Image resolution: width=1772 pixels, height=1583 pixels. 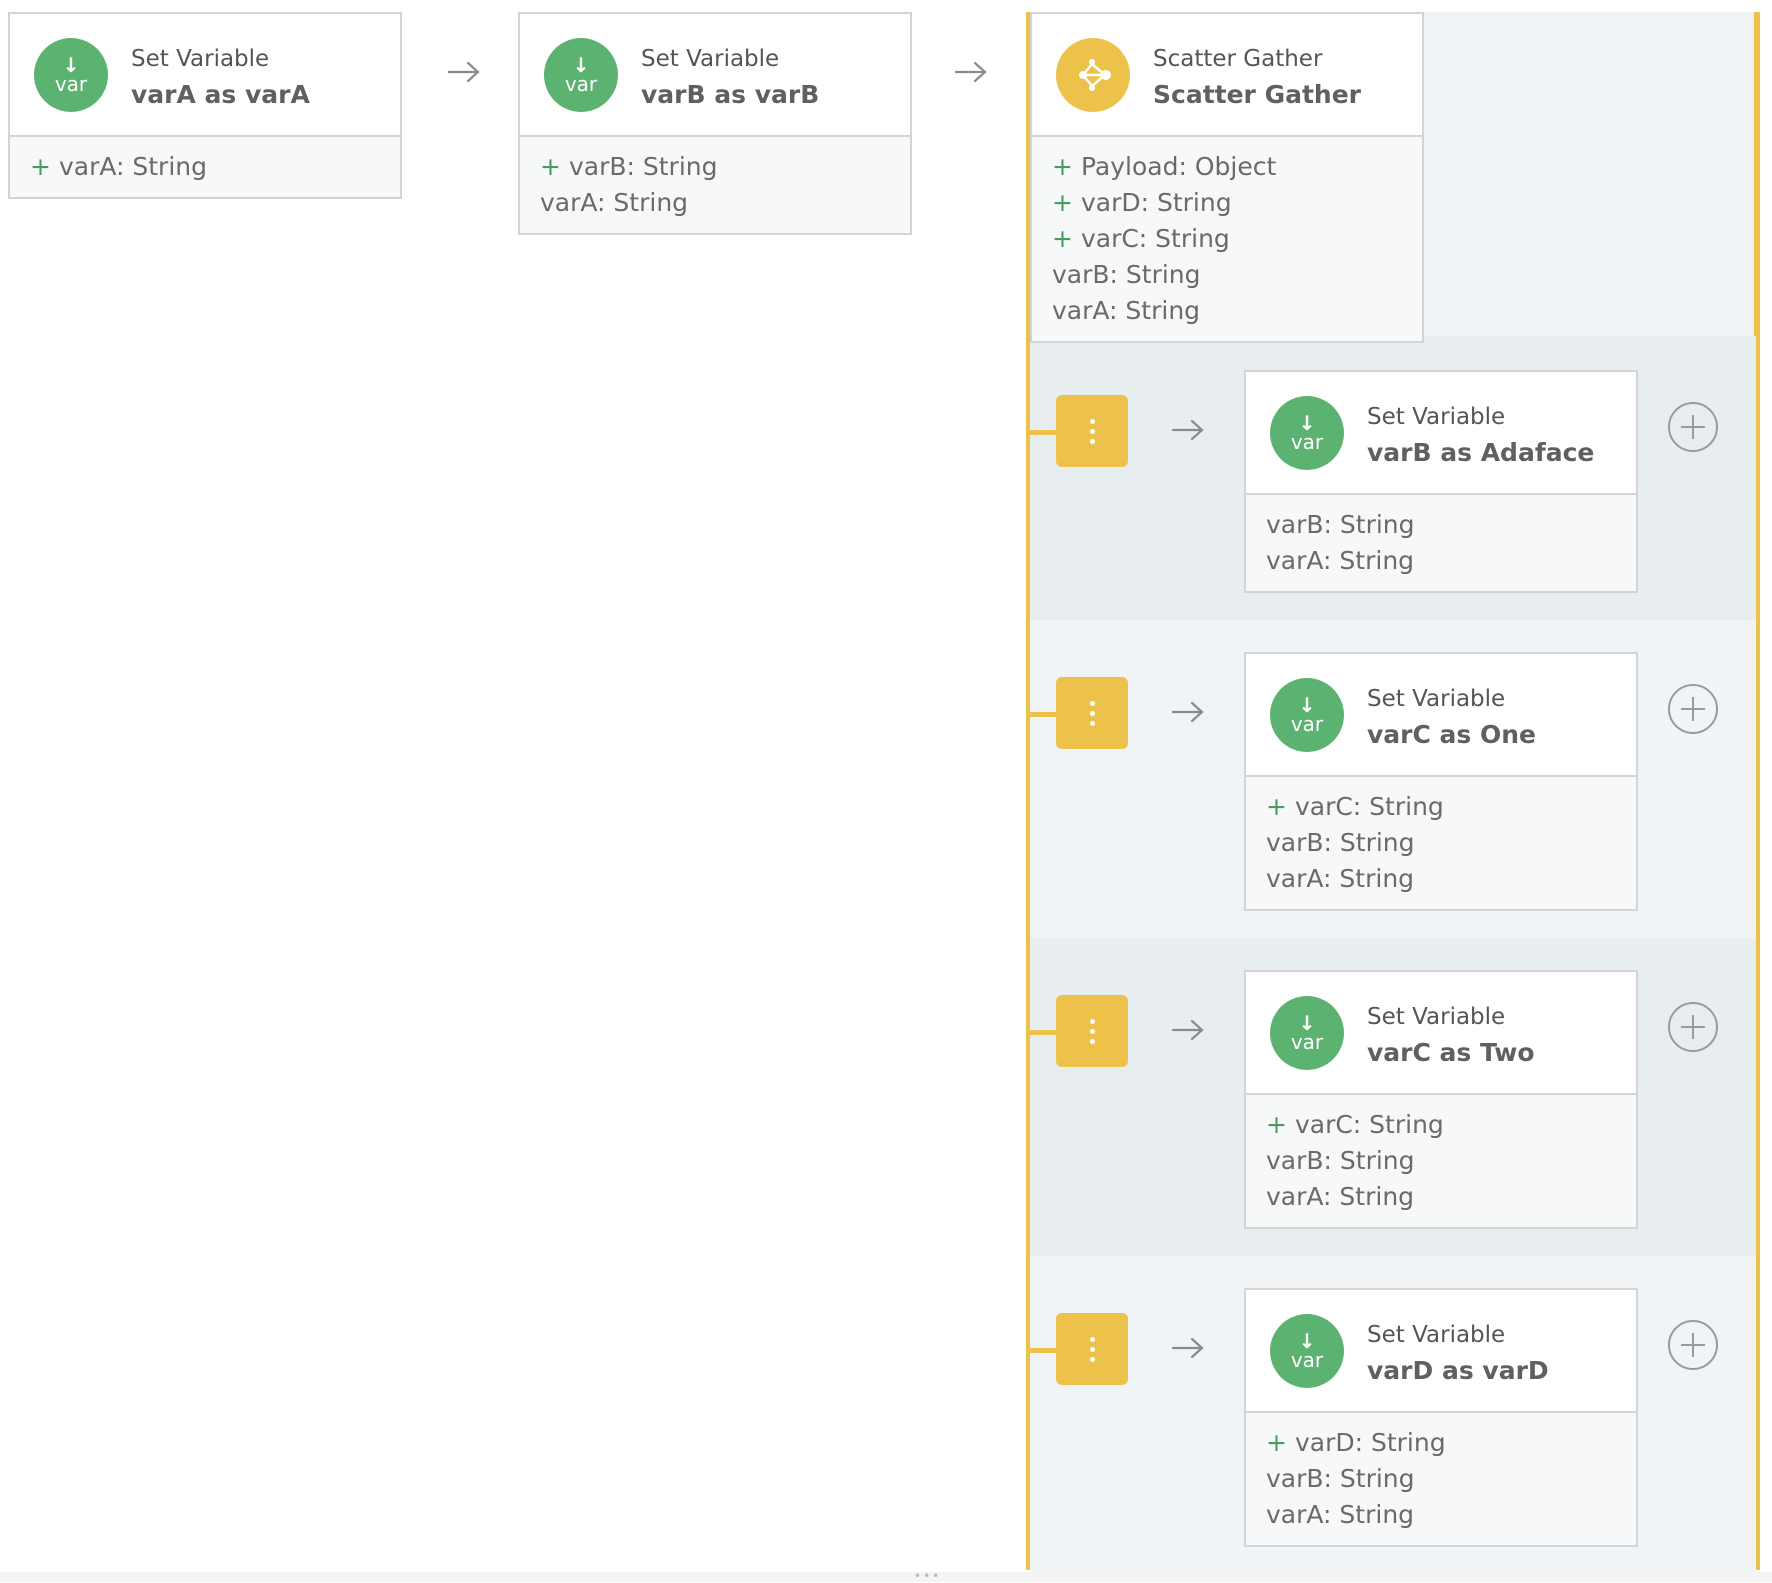 I want to click on scatter-gather-icon, so click(x=1093, y=75).